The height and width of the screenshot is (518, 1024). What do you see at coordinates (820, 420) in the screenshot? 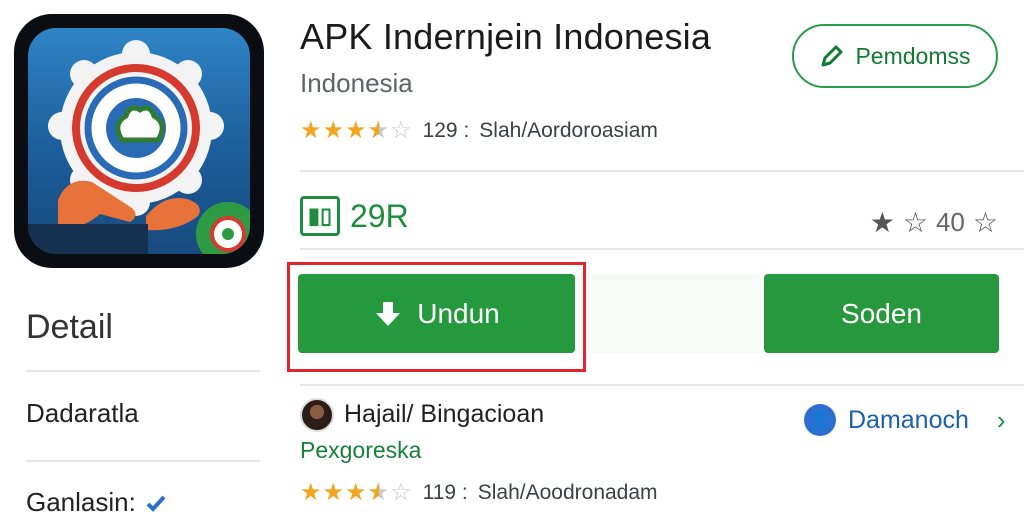
I see `person-icon: 👤` at bounding box center [820, 420].